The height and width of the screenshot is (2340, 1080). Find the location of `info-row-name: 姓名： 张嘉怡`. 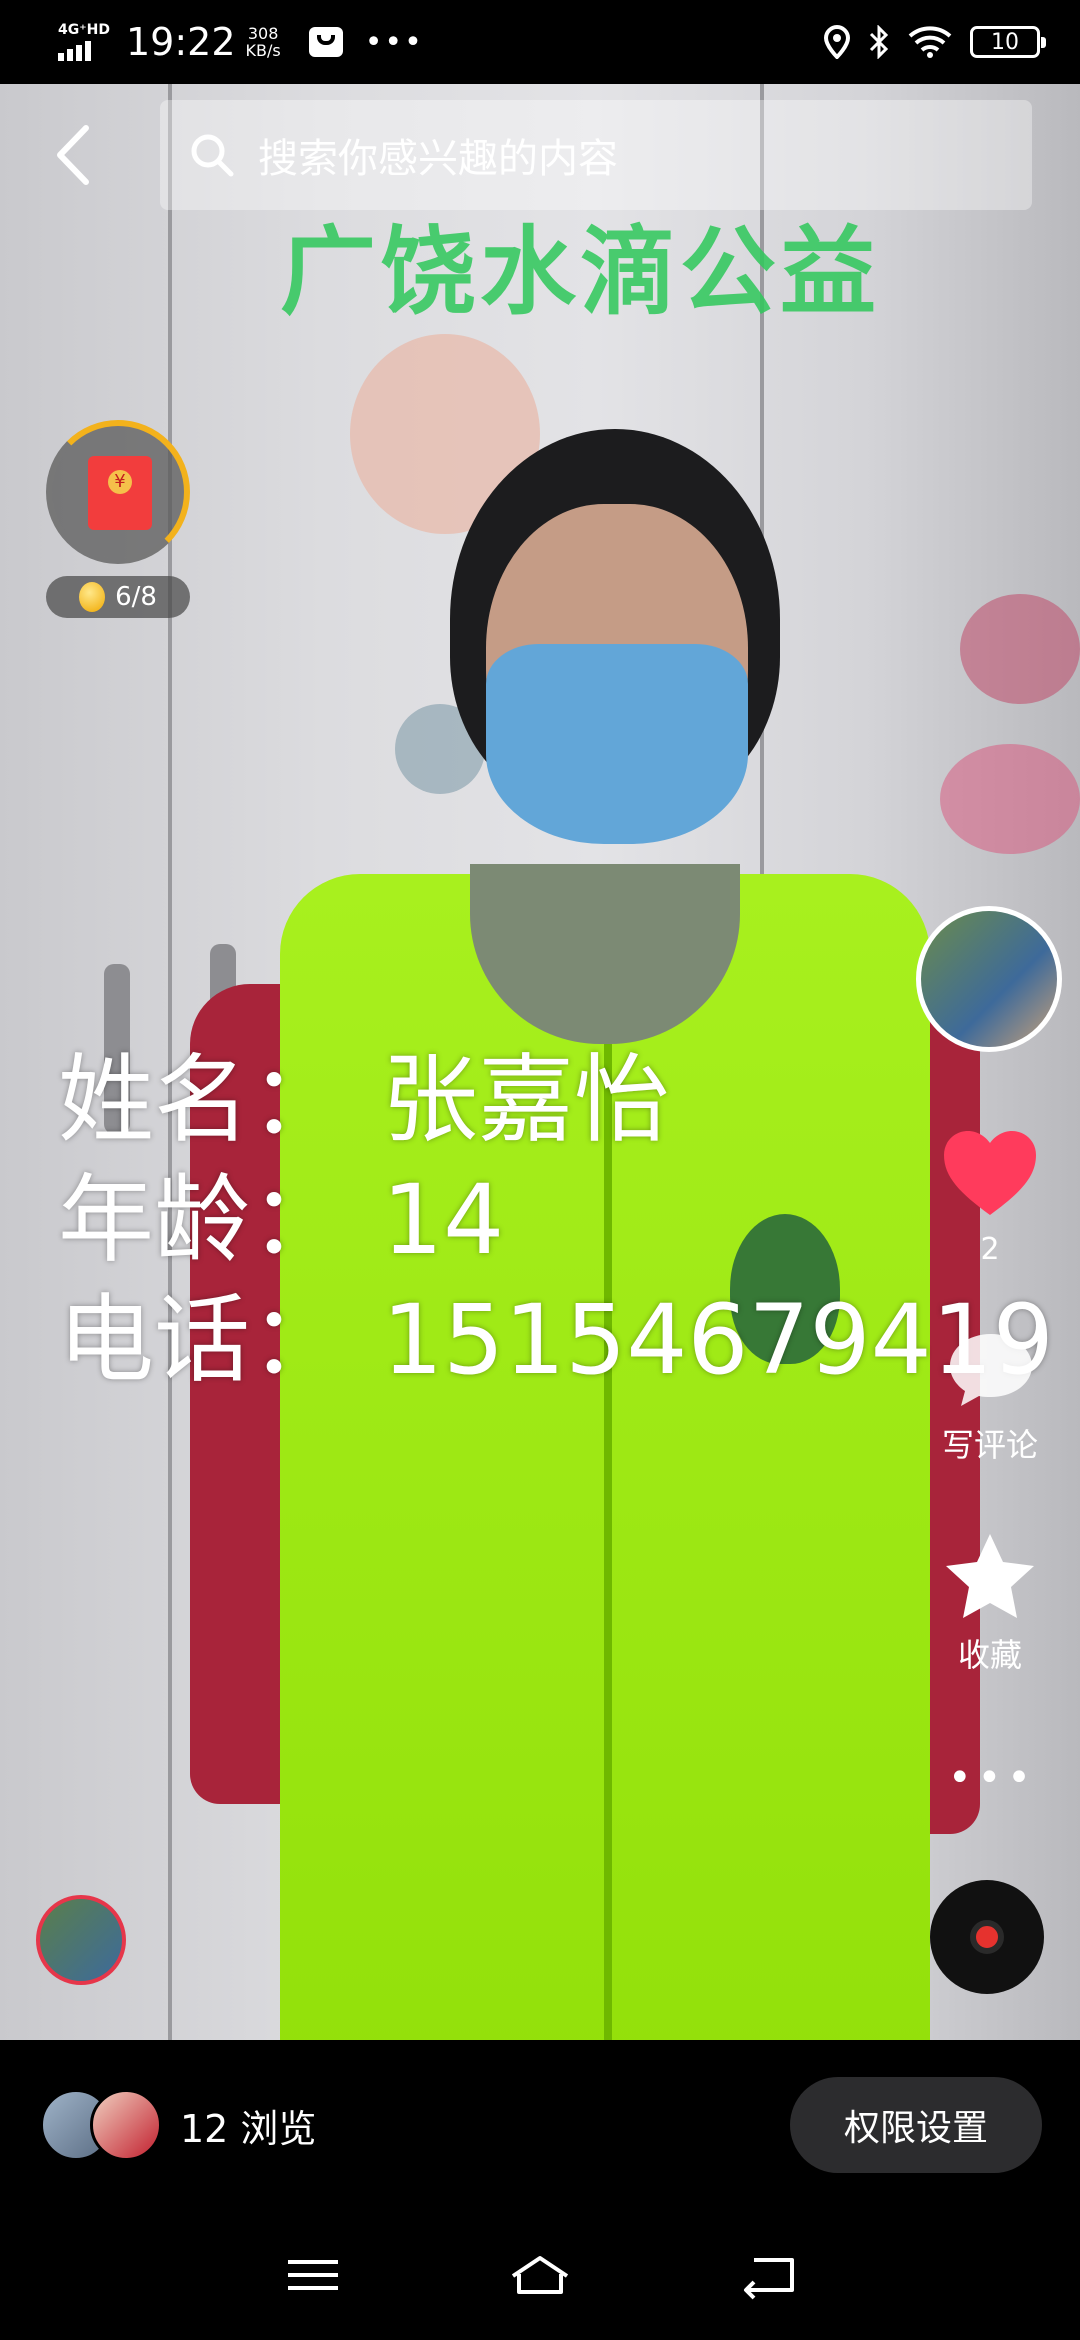

info-row-name: 姓名： 张嘉怡 is located at coordinates (556, 1100).